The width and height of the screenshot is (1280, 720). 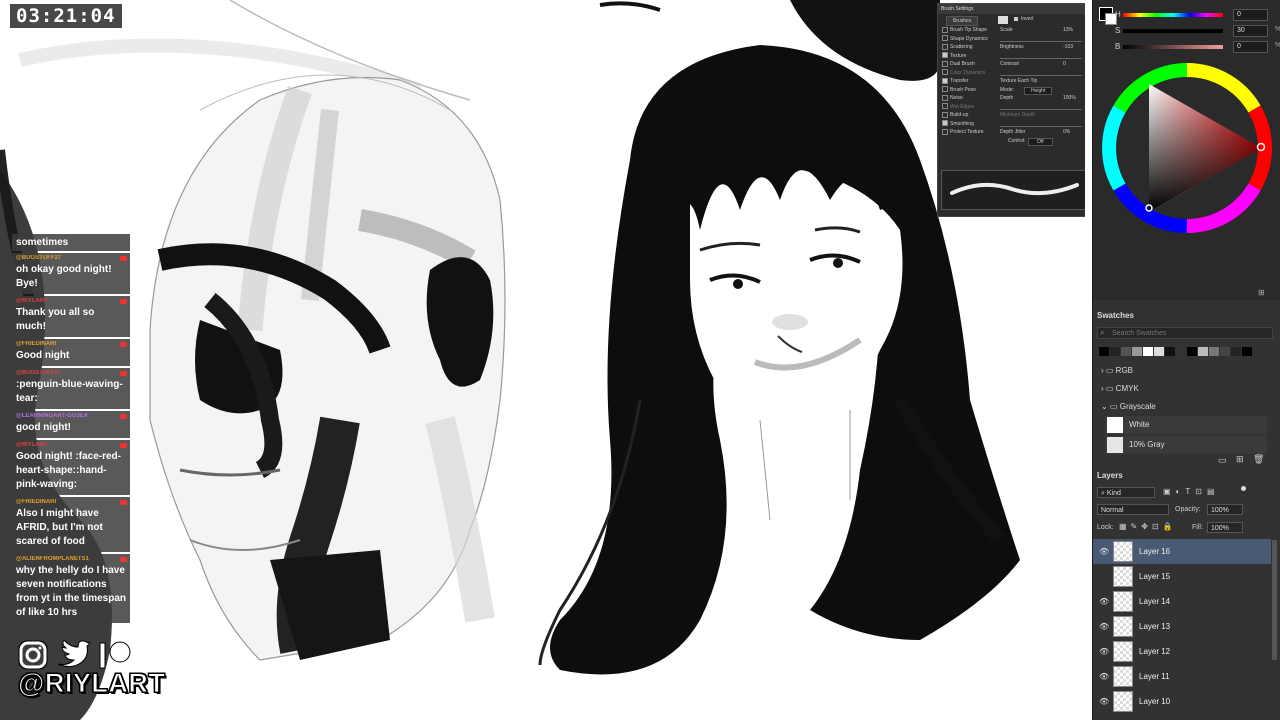 What do you see at coordinates (1011, 141) in the screenshot?
I see `brush-option-row: Control: Off` at bounding box center [1011, 141].